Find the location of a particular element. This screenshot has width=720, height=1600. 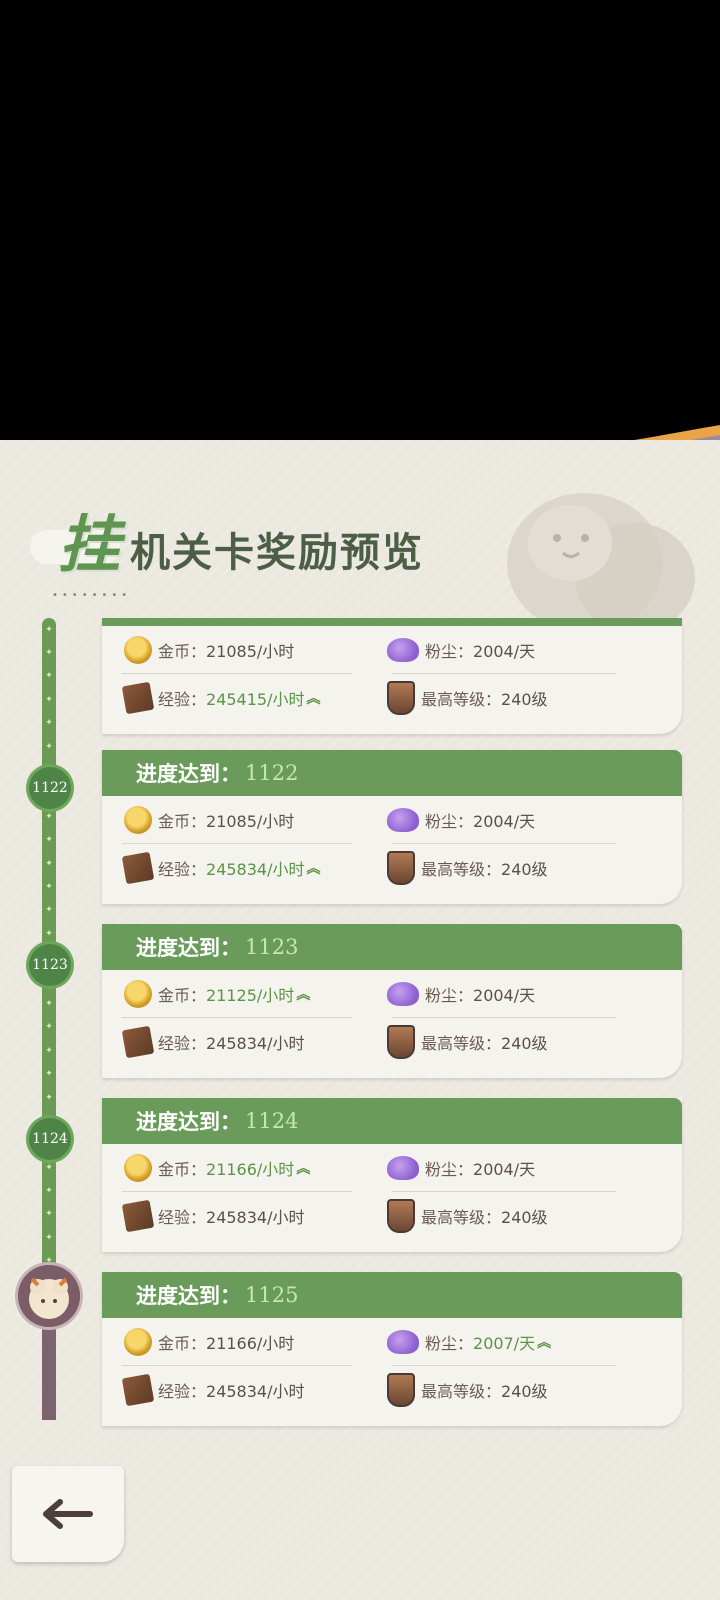

gold-reward: 金币： 21166/小时 ︽ is located at coordinates (217, 1168).